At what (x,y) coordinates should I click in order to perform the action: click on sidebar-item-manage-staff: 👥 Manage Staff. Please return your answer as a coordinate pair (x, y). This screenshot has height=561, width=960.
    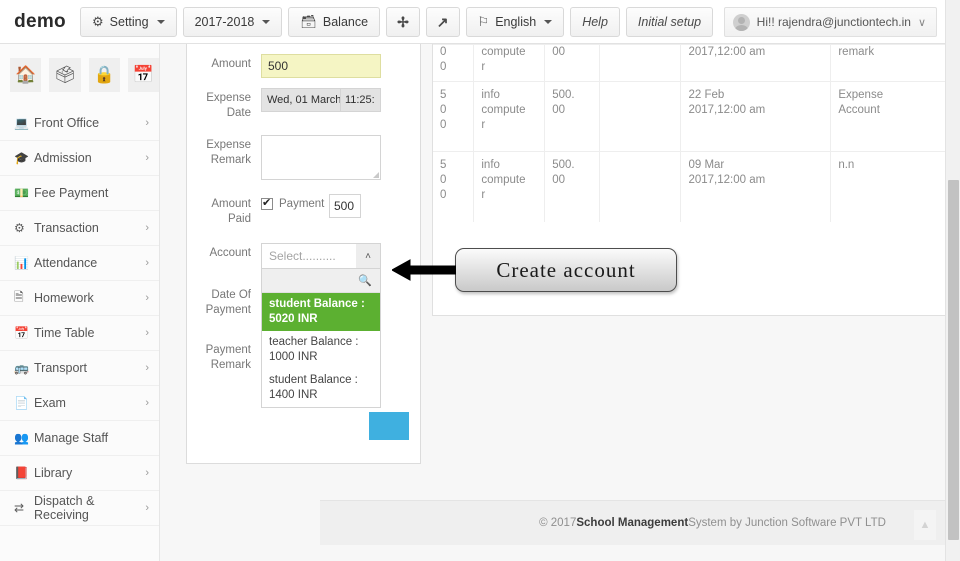
    Looking at the image, I should click on (79, 438).